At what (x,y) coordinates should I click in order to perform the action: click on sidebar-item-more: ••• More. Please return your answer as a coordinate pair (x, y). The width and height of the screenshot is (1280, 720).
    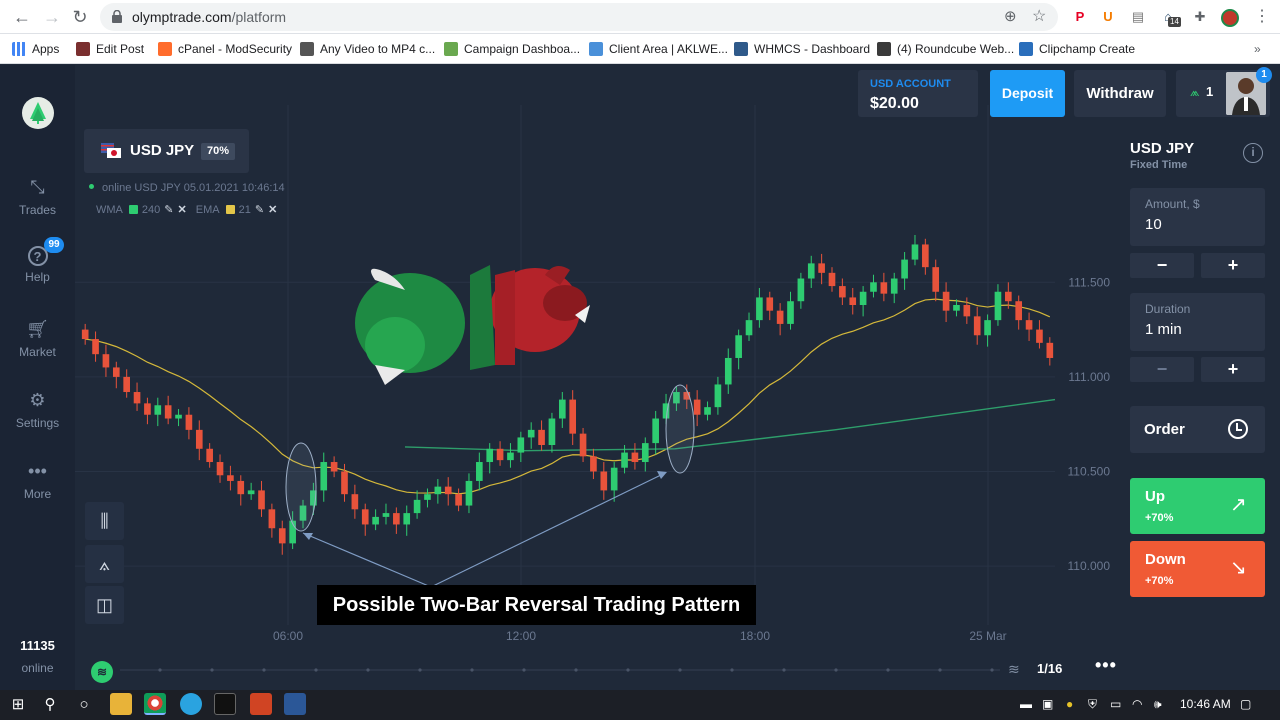
    Looking at the image, I should click on (37, 480).